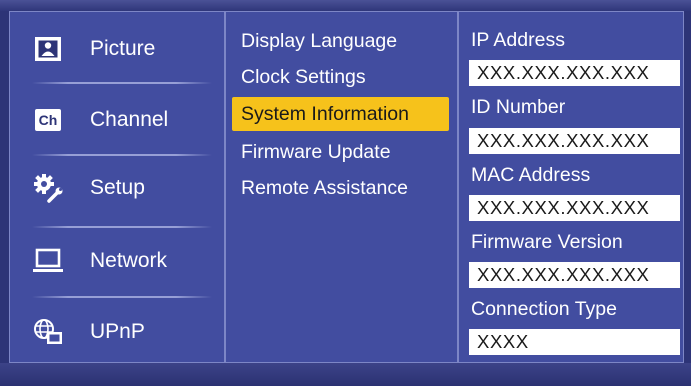  I want to click on nav-item-label: UPnP, so click(117, 331).